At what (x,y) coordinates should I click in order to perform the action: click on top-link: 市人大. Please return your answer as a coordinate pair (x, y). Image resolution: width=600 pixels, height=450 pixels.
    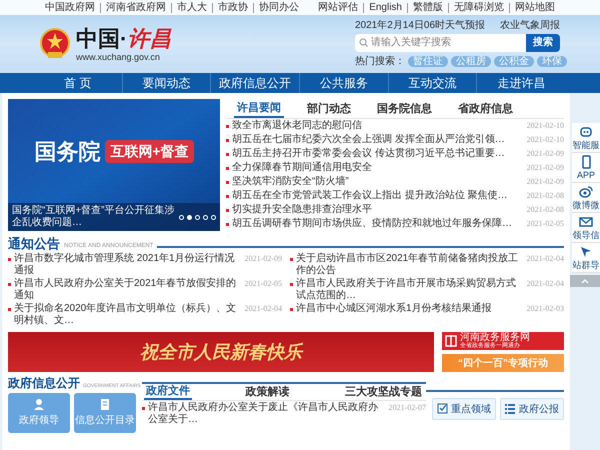
    Looking at the image, I should click on (191, 7).